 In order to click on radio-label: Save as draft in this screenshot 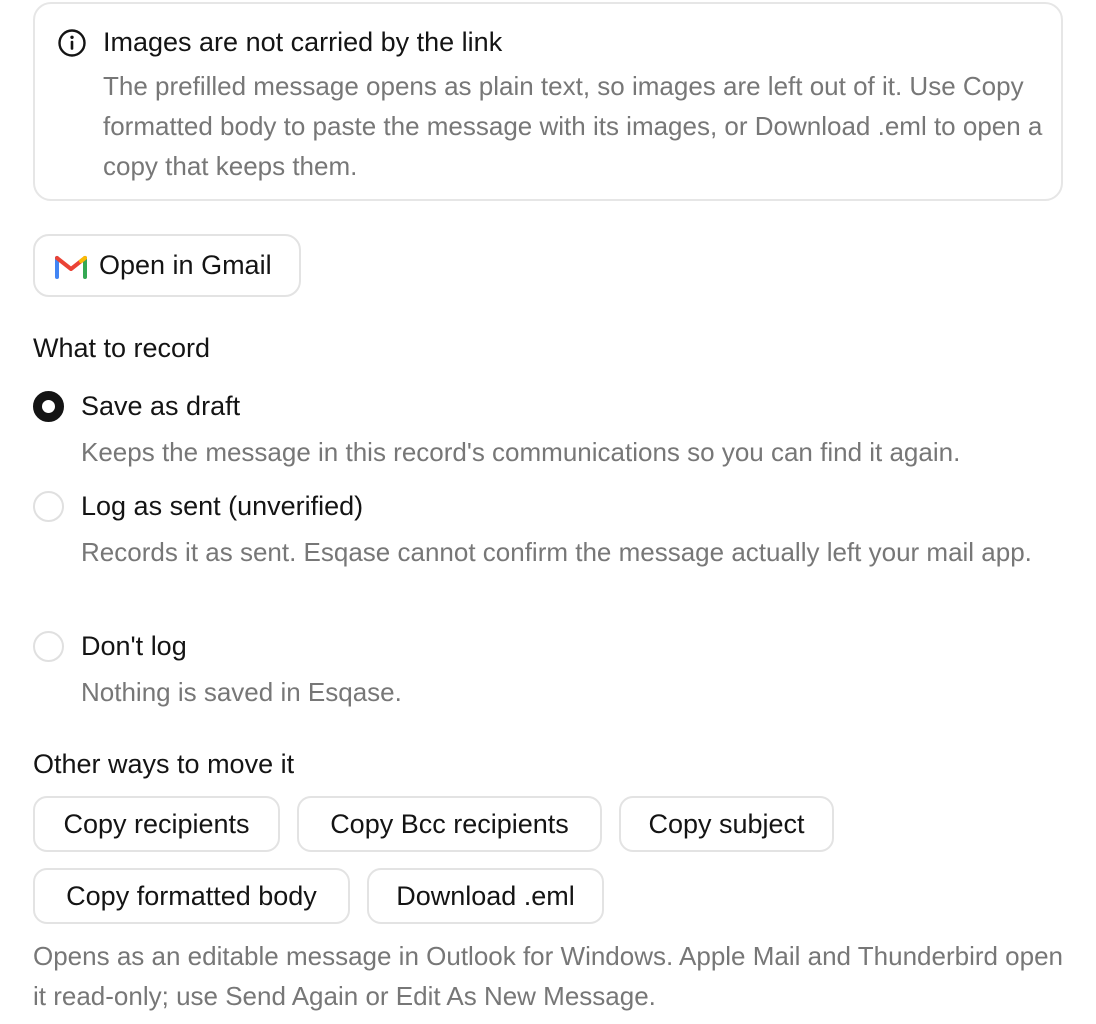, I will do `click(161, 406)`.